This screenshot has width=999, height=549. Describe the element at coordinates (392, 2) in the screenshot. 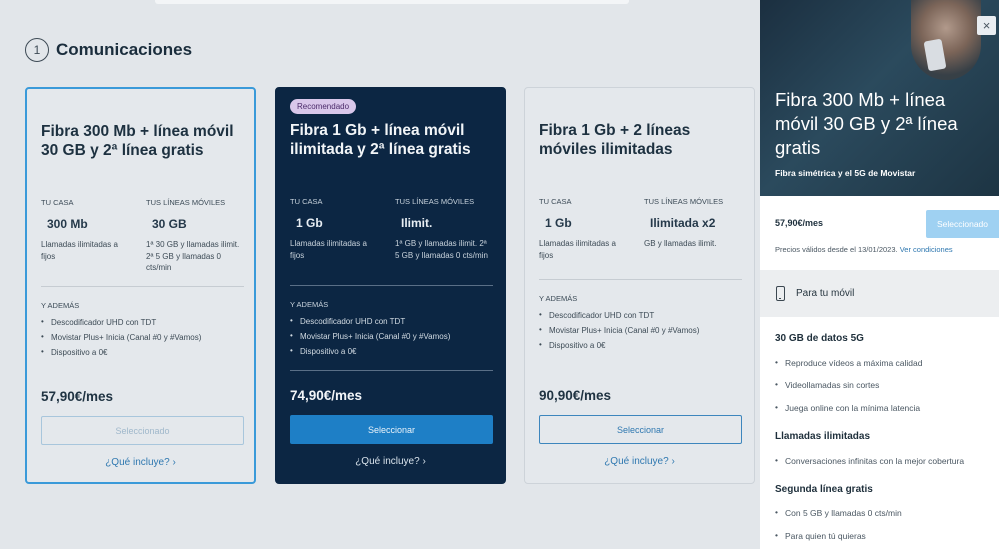

I see `top-bar-fragment` at that location.